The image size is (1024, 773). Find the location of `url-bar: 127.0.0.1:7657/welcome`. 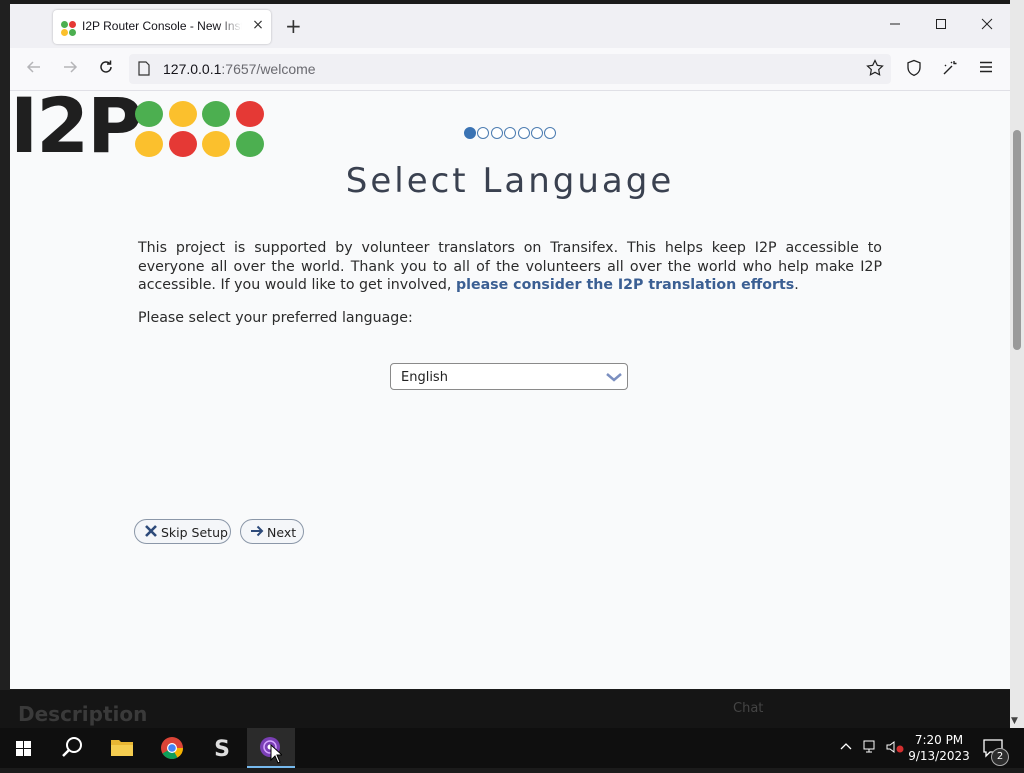

url-bar: 127.0.0.1:7657/welcome is located at coordinates (510, 69).